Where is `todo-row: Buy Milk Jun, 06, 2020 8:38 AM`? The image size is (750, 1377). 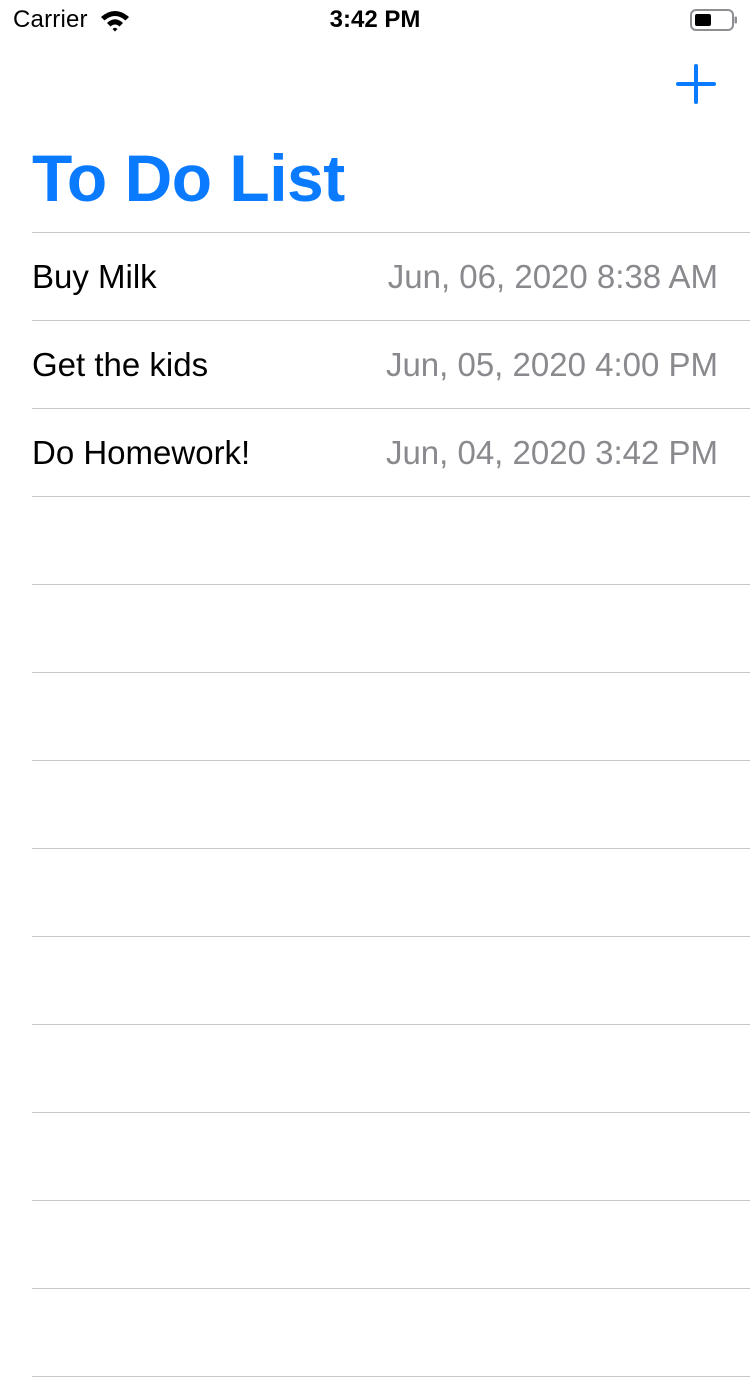 todo-row: Buy Milk Jun, 06, 2020 8:38 AM is located at coordinates (391, 277).